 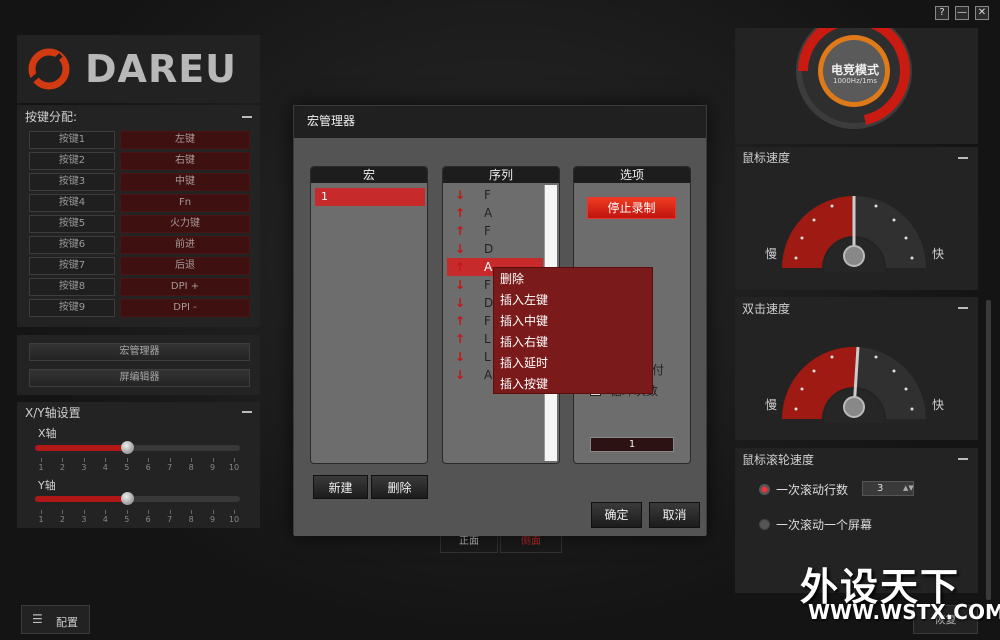 What do you see at coordinates (982, 13) in the screenshot?
I see `close-button: ✕` at bounding box center [982, 13].